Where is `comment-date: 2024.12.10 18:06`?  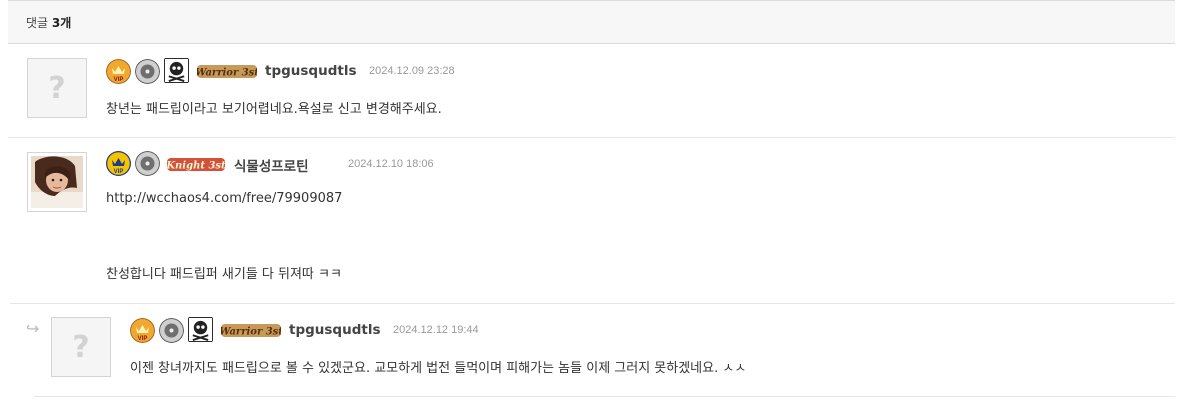 comment-date: 2024.12.10 18:06 is located at coordinates (391, 164).